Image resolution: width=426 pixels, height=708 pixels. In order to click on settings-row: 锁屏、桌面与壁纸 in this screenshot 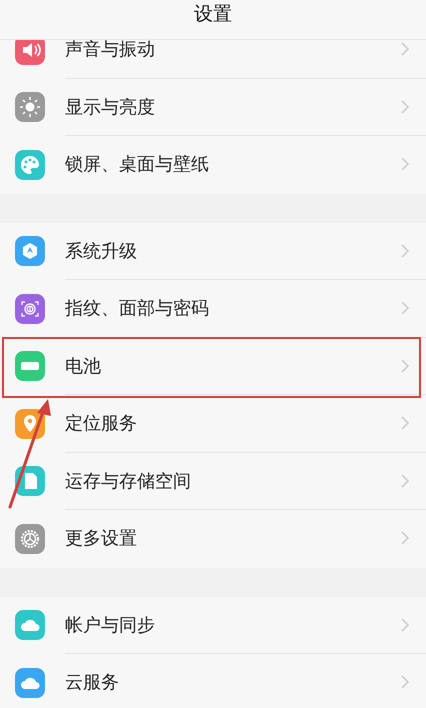, I will do `click(213, 165)`.